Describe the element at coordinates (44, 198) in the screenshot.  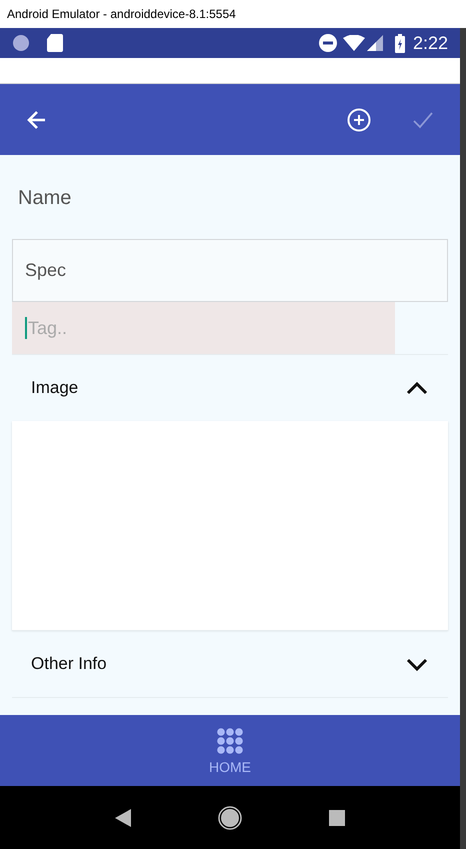
I see `field-label: Name` at that location.